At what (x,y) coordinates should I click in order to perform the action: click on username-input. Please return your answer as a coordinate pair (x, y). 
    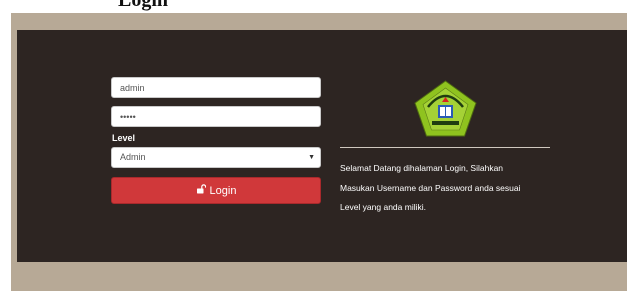
    Looking at the image, I should click on (216, 87).